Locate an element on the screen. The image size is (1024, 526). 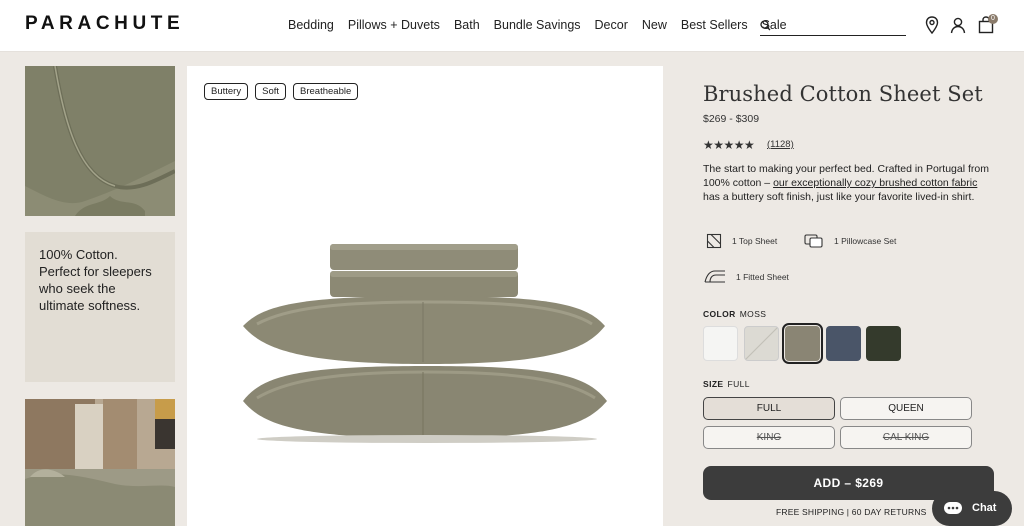
selected-size-name: FULL is located at coordinates (738, 384).